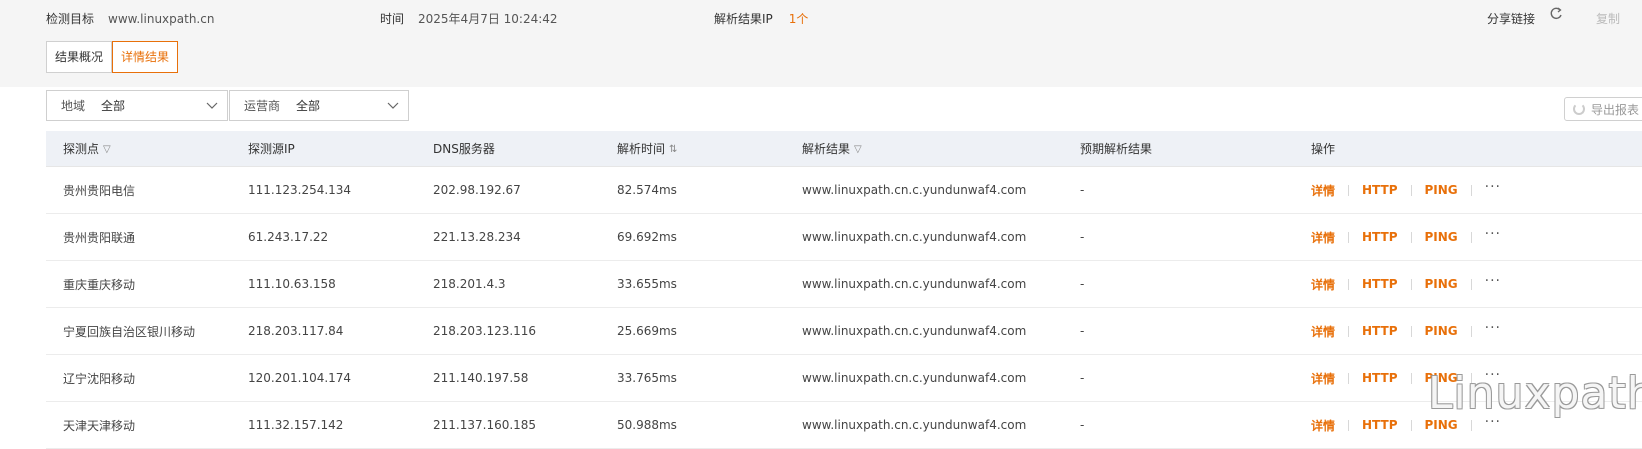 The image size is (1642, 449). Describe the element at coordinates (826, 149) in the screenshot. I see `col-result-label: 解析结果` at that location.